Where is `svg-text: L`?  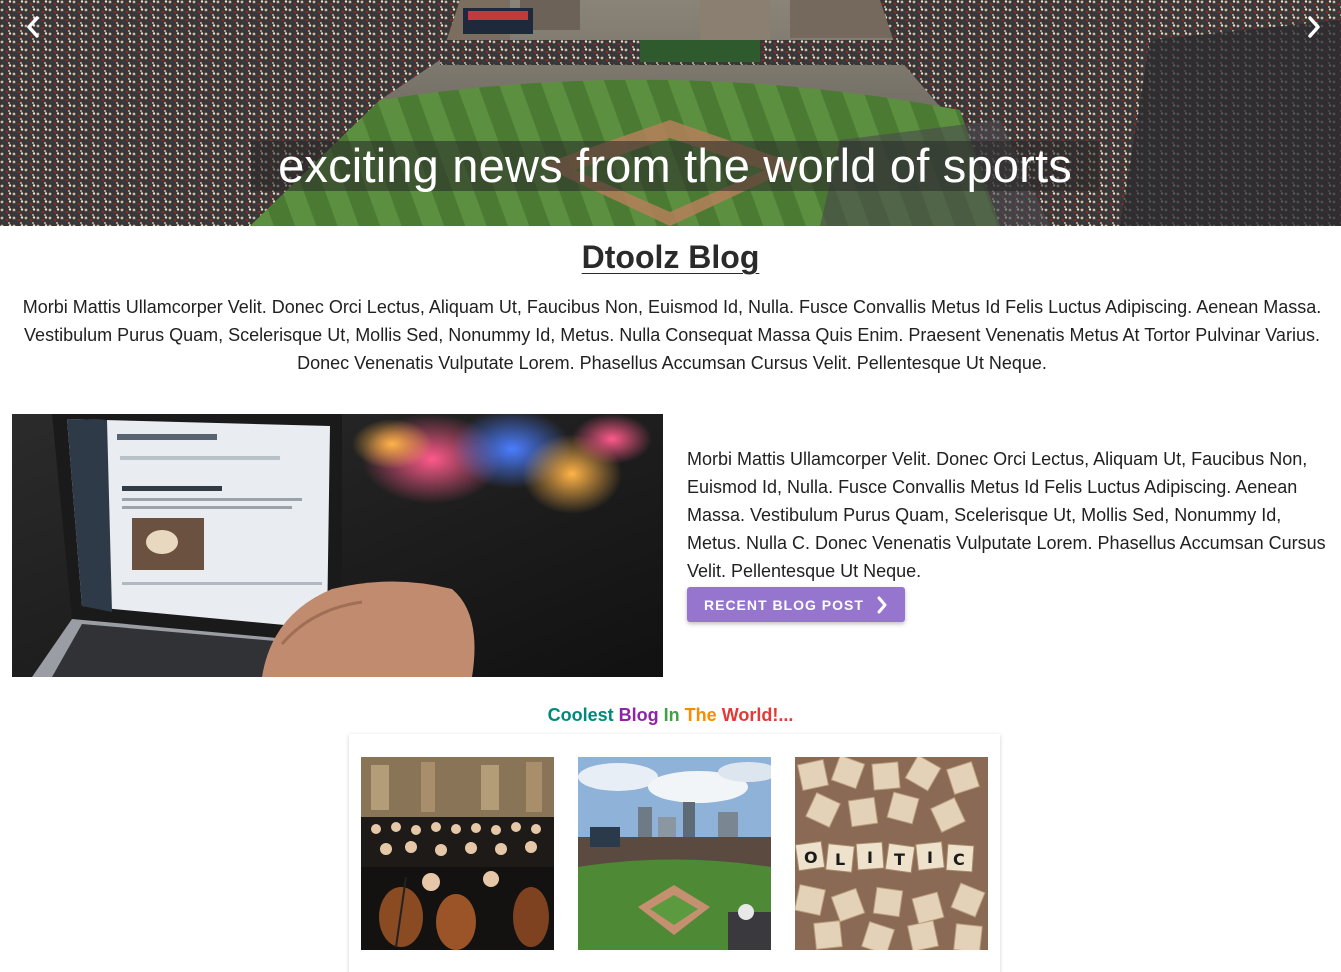 svg-text: L is located at coordinates (840, 859).